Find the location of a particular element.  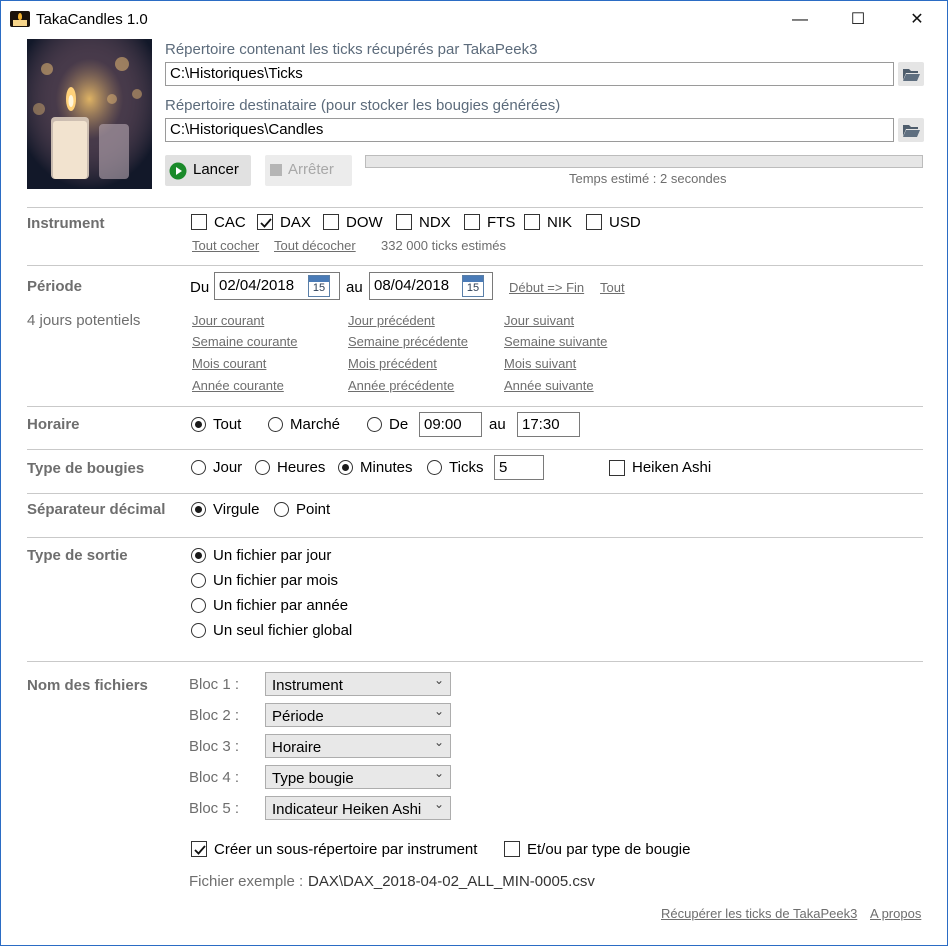

maximize-button: ☐ is located at coordinates (858, 20).